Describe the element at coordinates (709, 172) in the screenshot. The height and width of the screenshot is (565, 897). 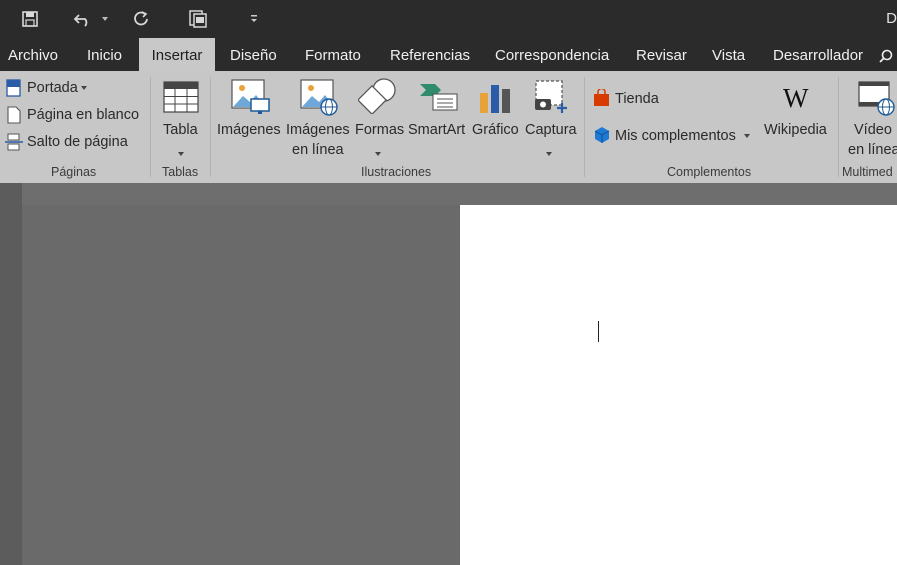
I see `group-label-complementos: Complementos` at that location.